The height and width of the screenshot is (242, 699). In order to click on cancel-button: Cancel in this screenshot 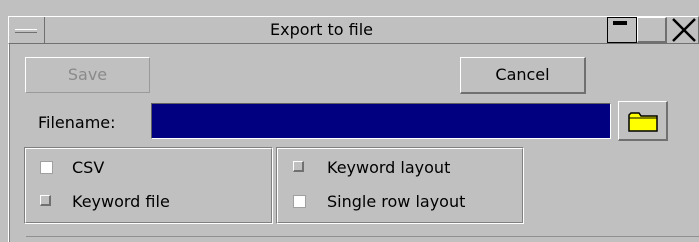, I will do `click(523, 75)`.